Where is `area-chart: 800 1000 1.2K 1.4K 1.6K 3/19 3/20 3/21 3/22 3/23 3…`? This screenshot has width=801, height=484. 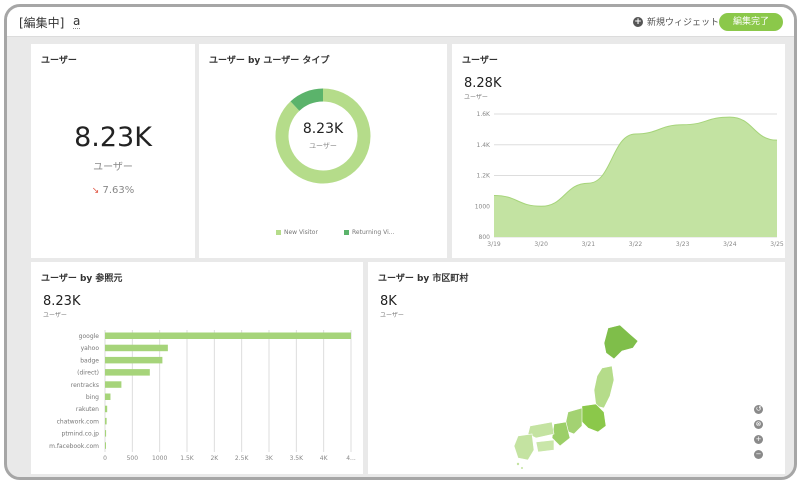 area-chart: 800 1000 1.2K 1.4K 1.6K 3/19 3/20 3/21 3/22 3/23 3… is located at coordinates (629, 179).